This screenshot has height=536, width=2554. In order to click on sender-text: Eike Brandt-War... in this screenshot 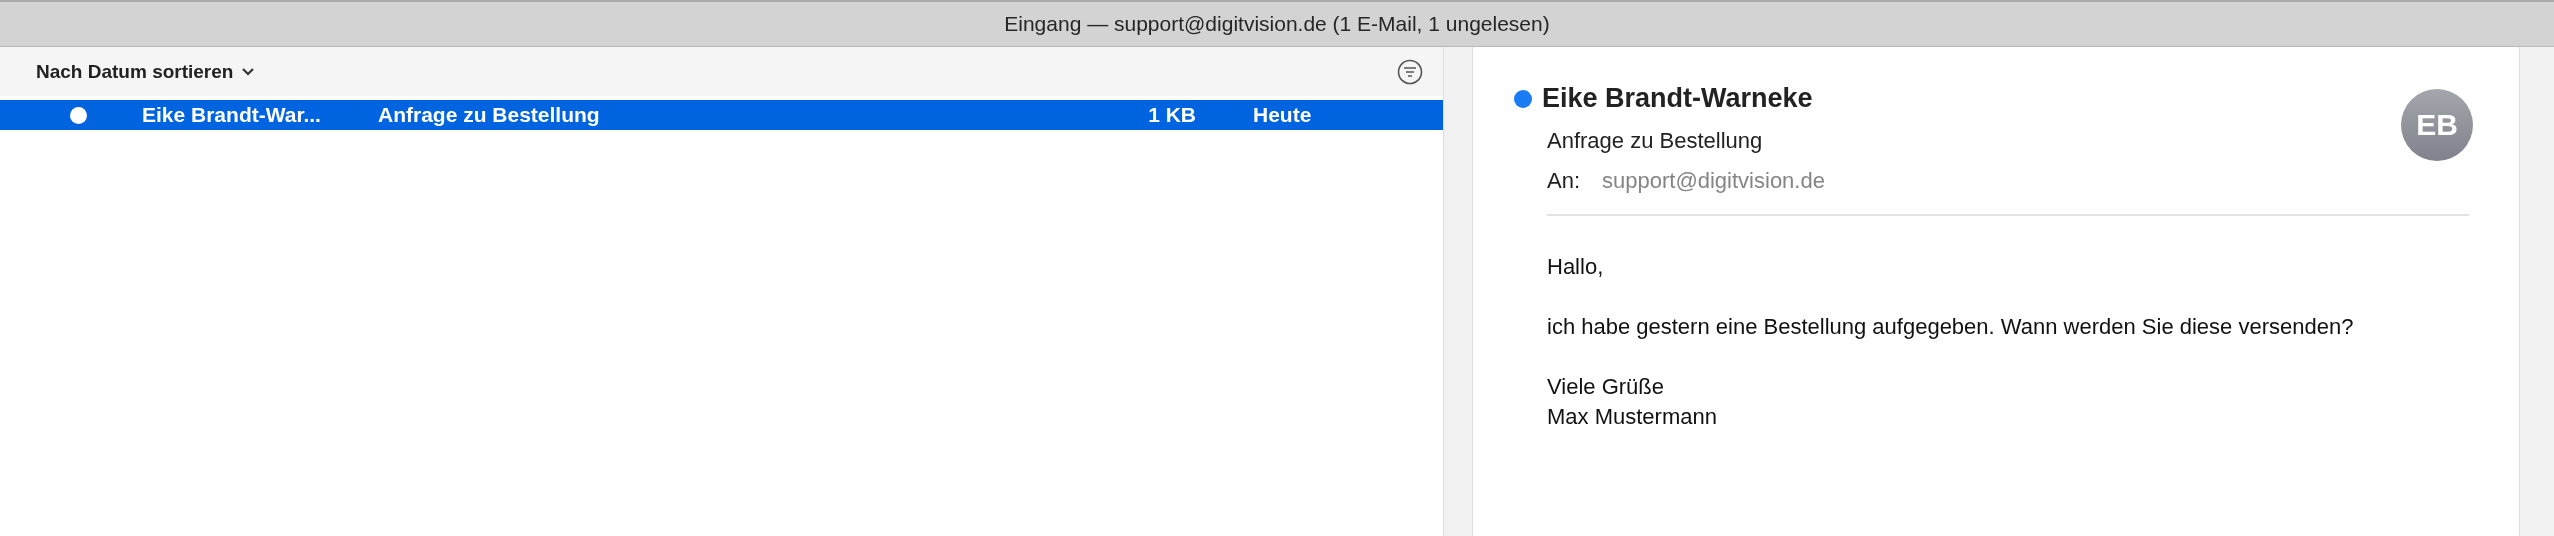, I will do `click(232, 115)`.